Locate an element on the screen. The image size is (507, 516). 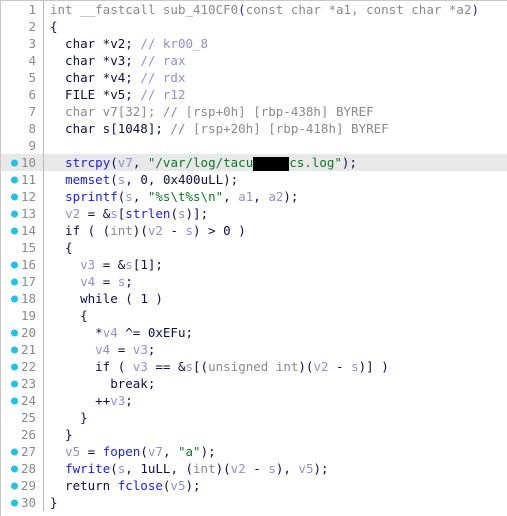
code-line: 10 strcpy(v7, "/var/log/tacu cs.log"); is located at coordinates (254, 162).